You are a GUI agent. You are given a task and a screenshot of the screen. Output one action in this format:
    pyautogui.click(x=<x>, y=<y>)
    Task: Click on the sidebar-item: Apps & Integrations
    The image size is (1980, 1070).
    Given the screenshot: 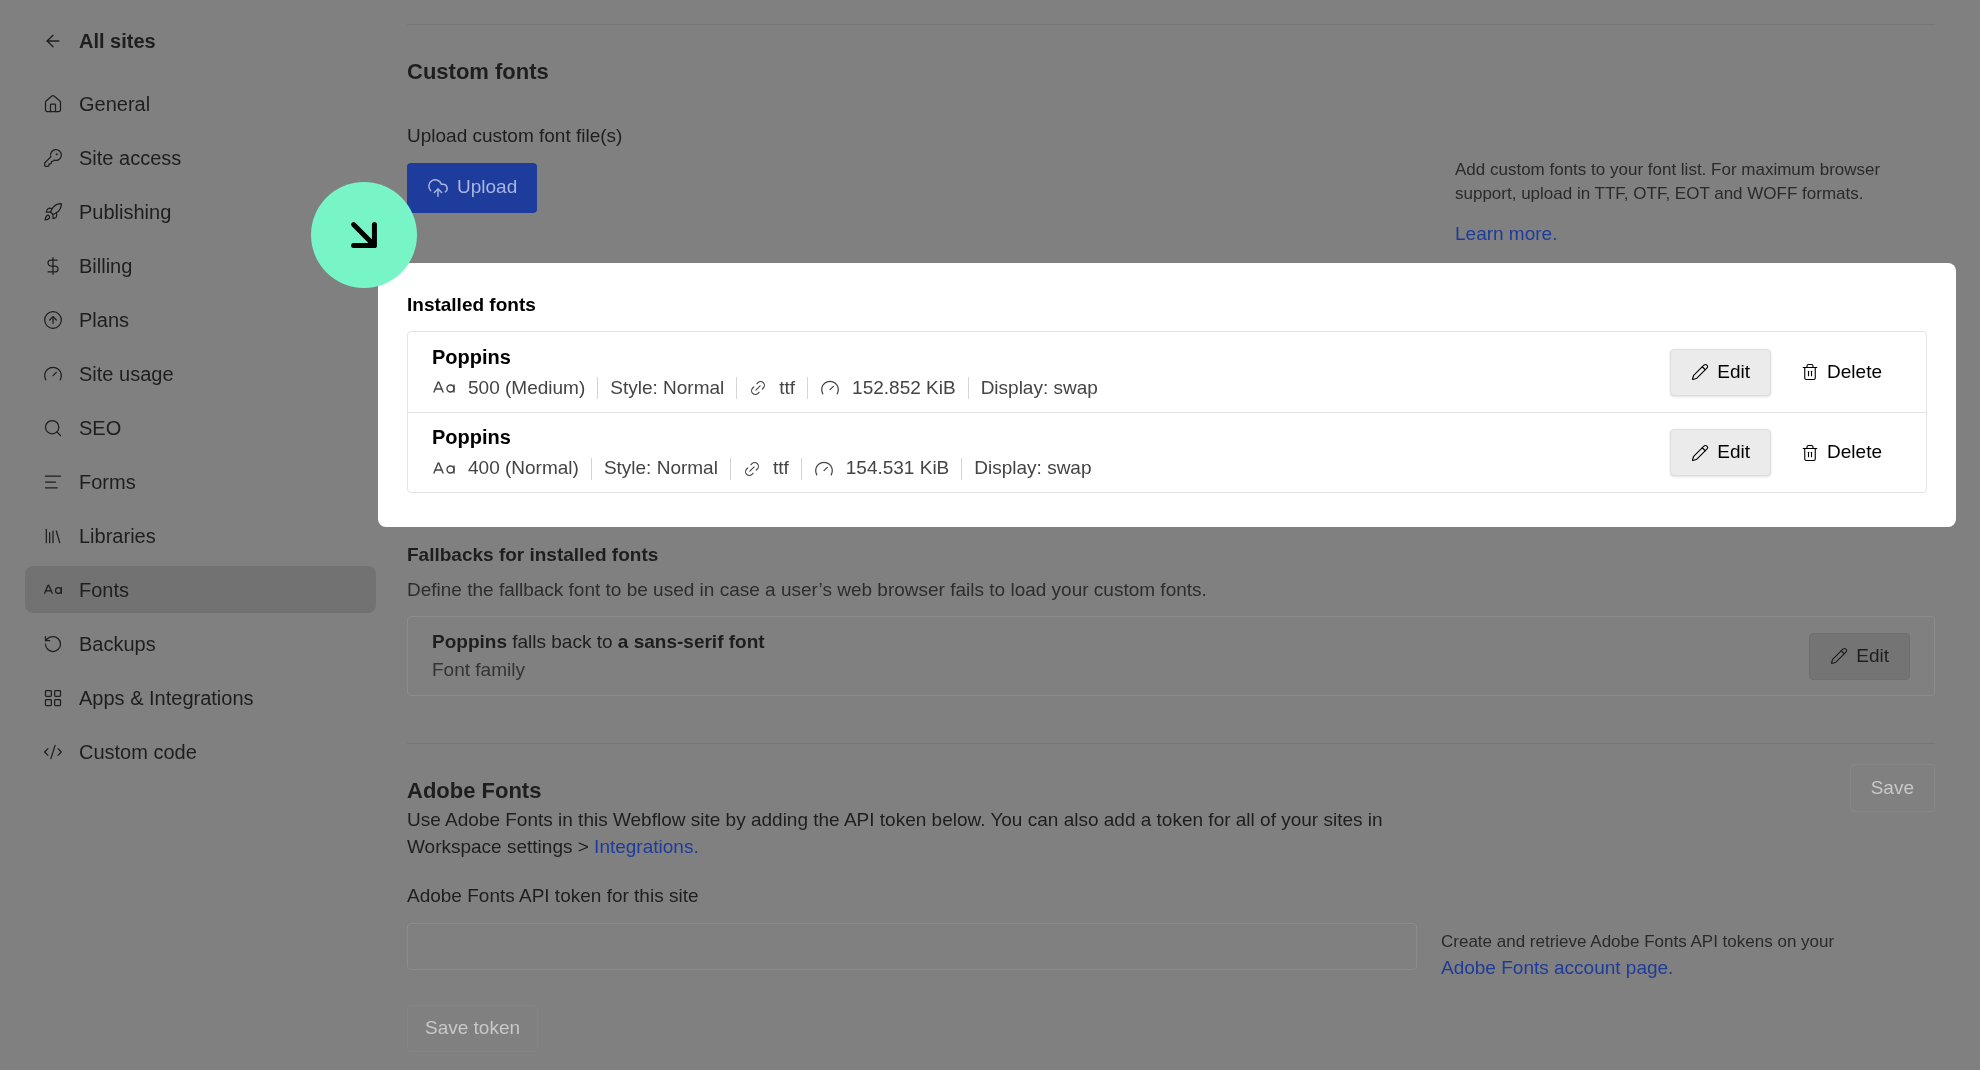 What is the action you would take?
    pyautogui.click(x=200, y=697)
    